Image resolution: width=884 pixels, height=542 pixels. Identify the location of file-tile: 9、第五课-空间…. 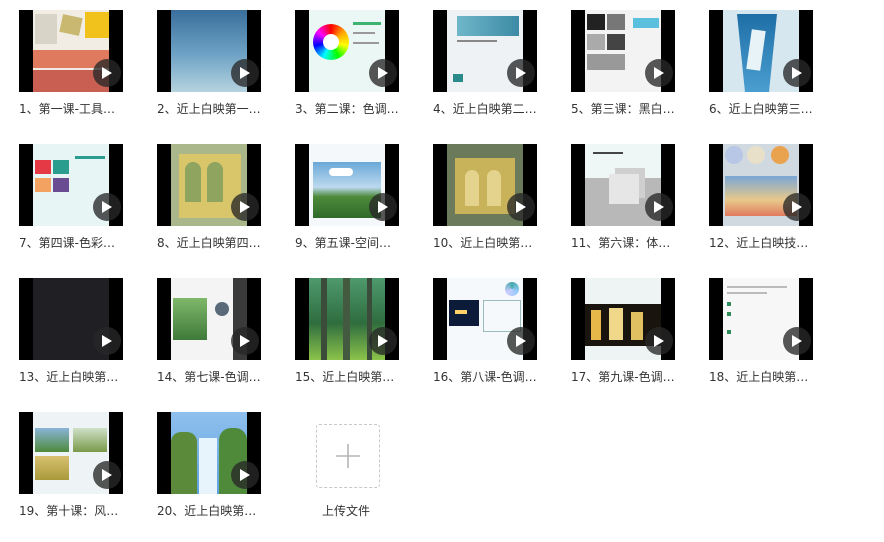
(355, 204).